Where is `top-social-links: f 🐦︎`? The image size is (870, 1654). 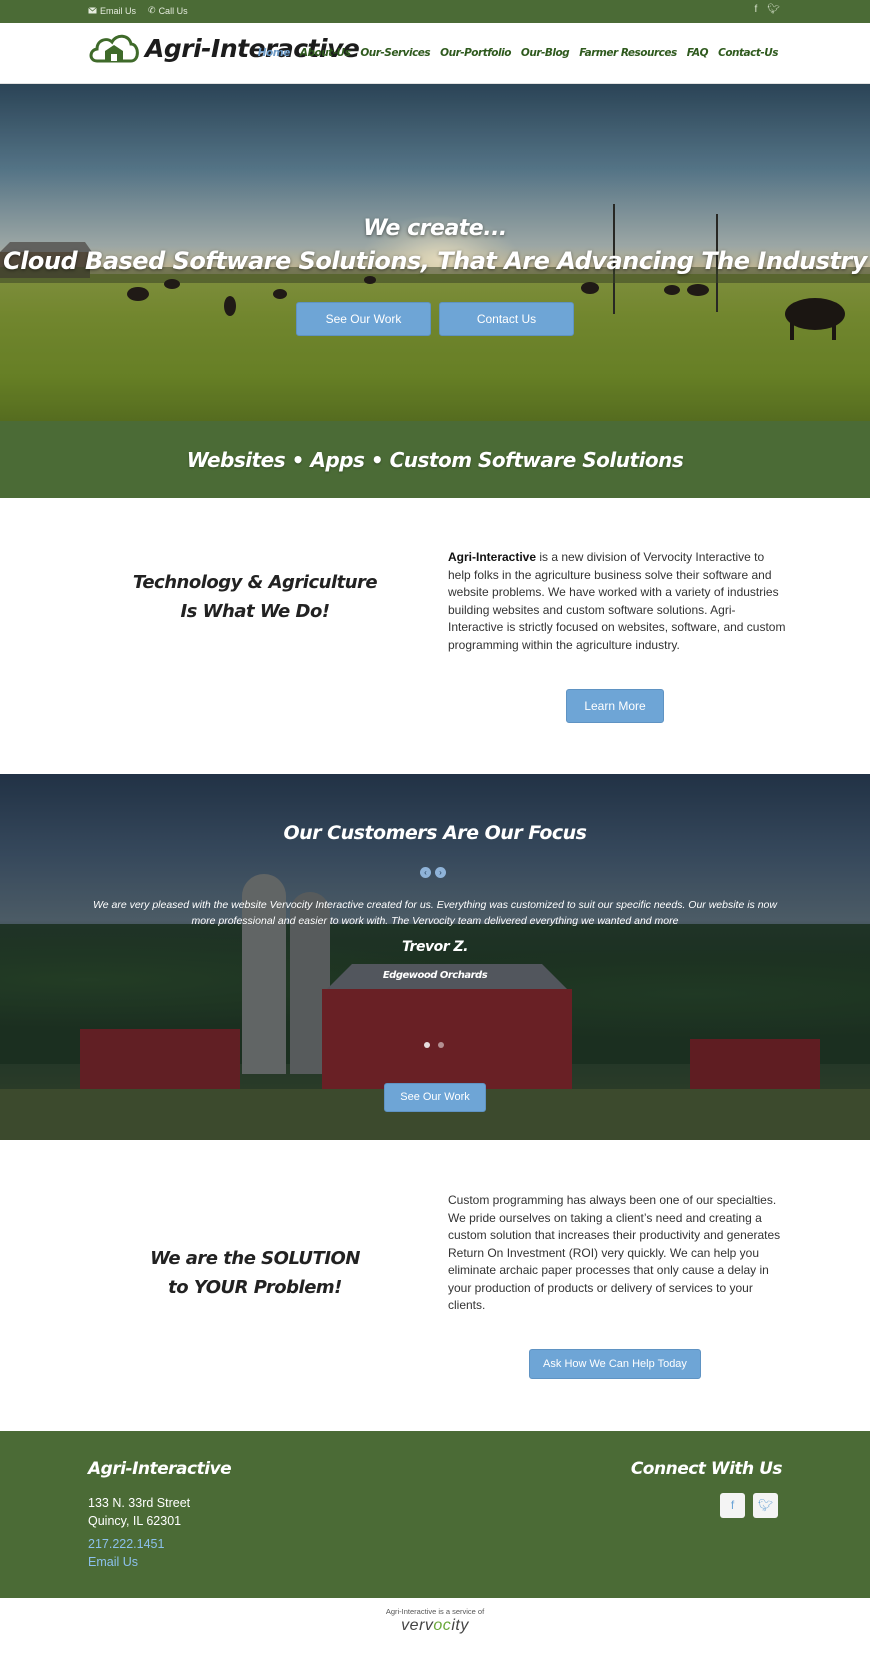
top-social-links: f 🐦︎ is located at coordinates (767, 9).